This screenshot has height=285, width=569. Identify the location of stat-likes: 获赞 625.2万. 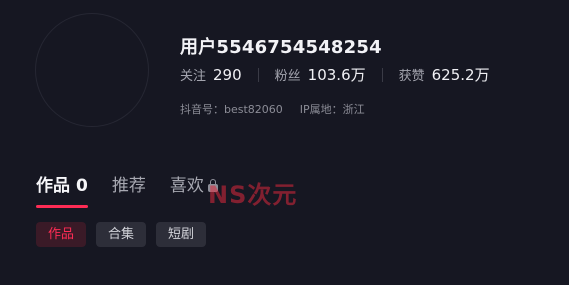
(444, 74).